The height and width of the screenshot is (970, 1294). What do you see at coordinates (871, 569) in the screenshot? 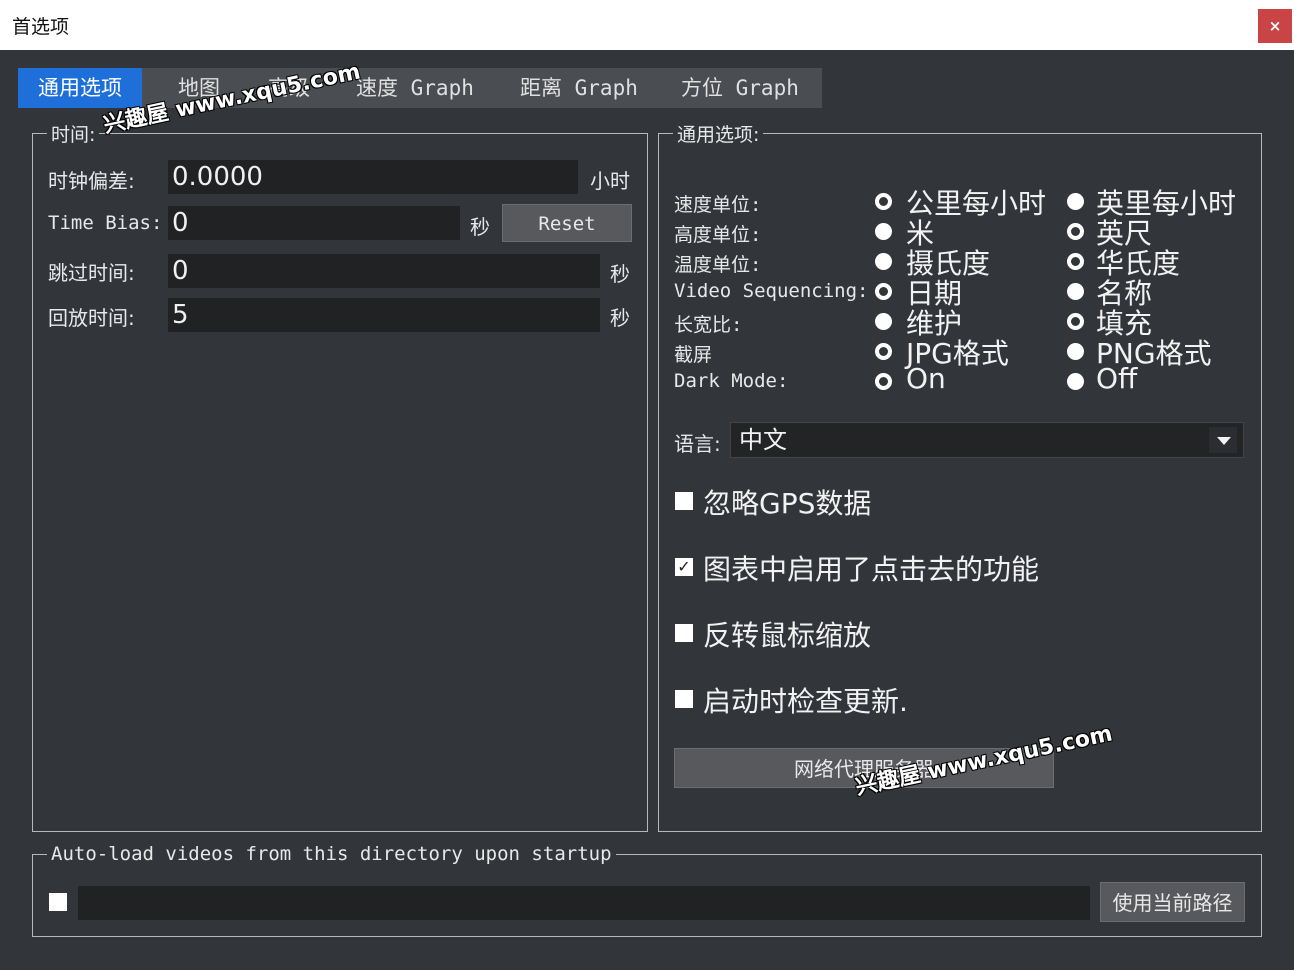
I see `option-checkbox-label: 图表中启用了点击去的功能` at bounding box center [871, 569].